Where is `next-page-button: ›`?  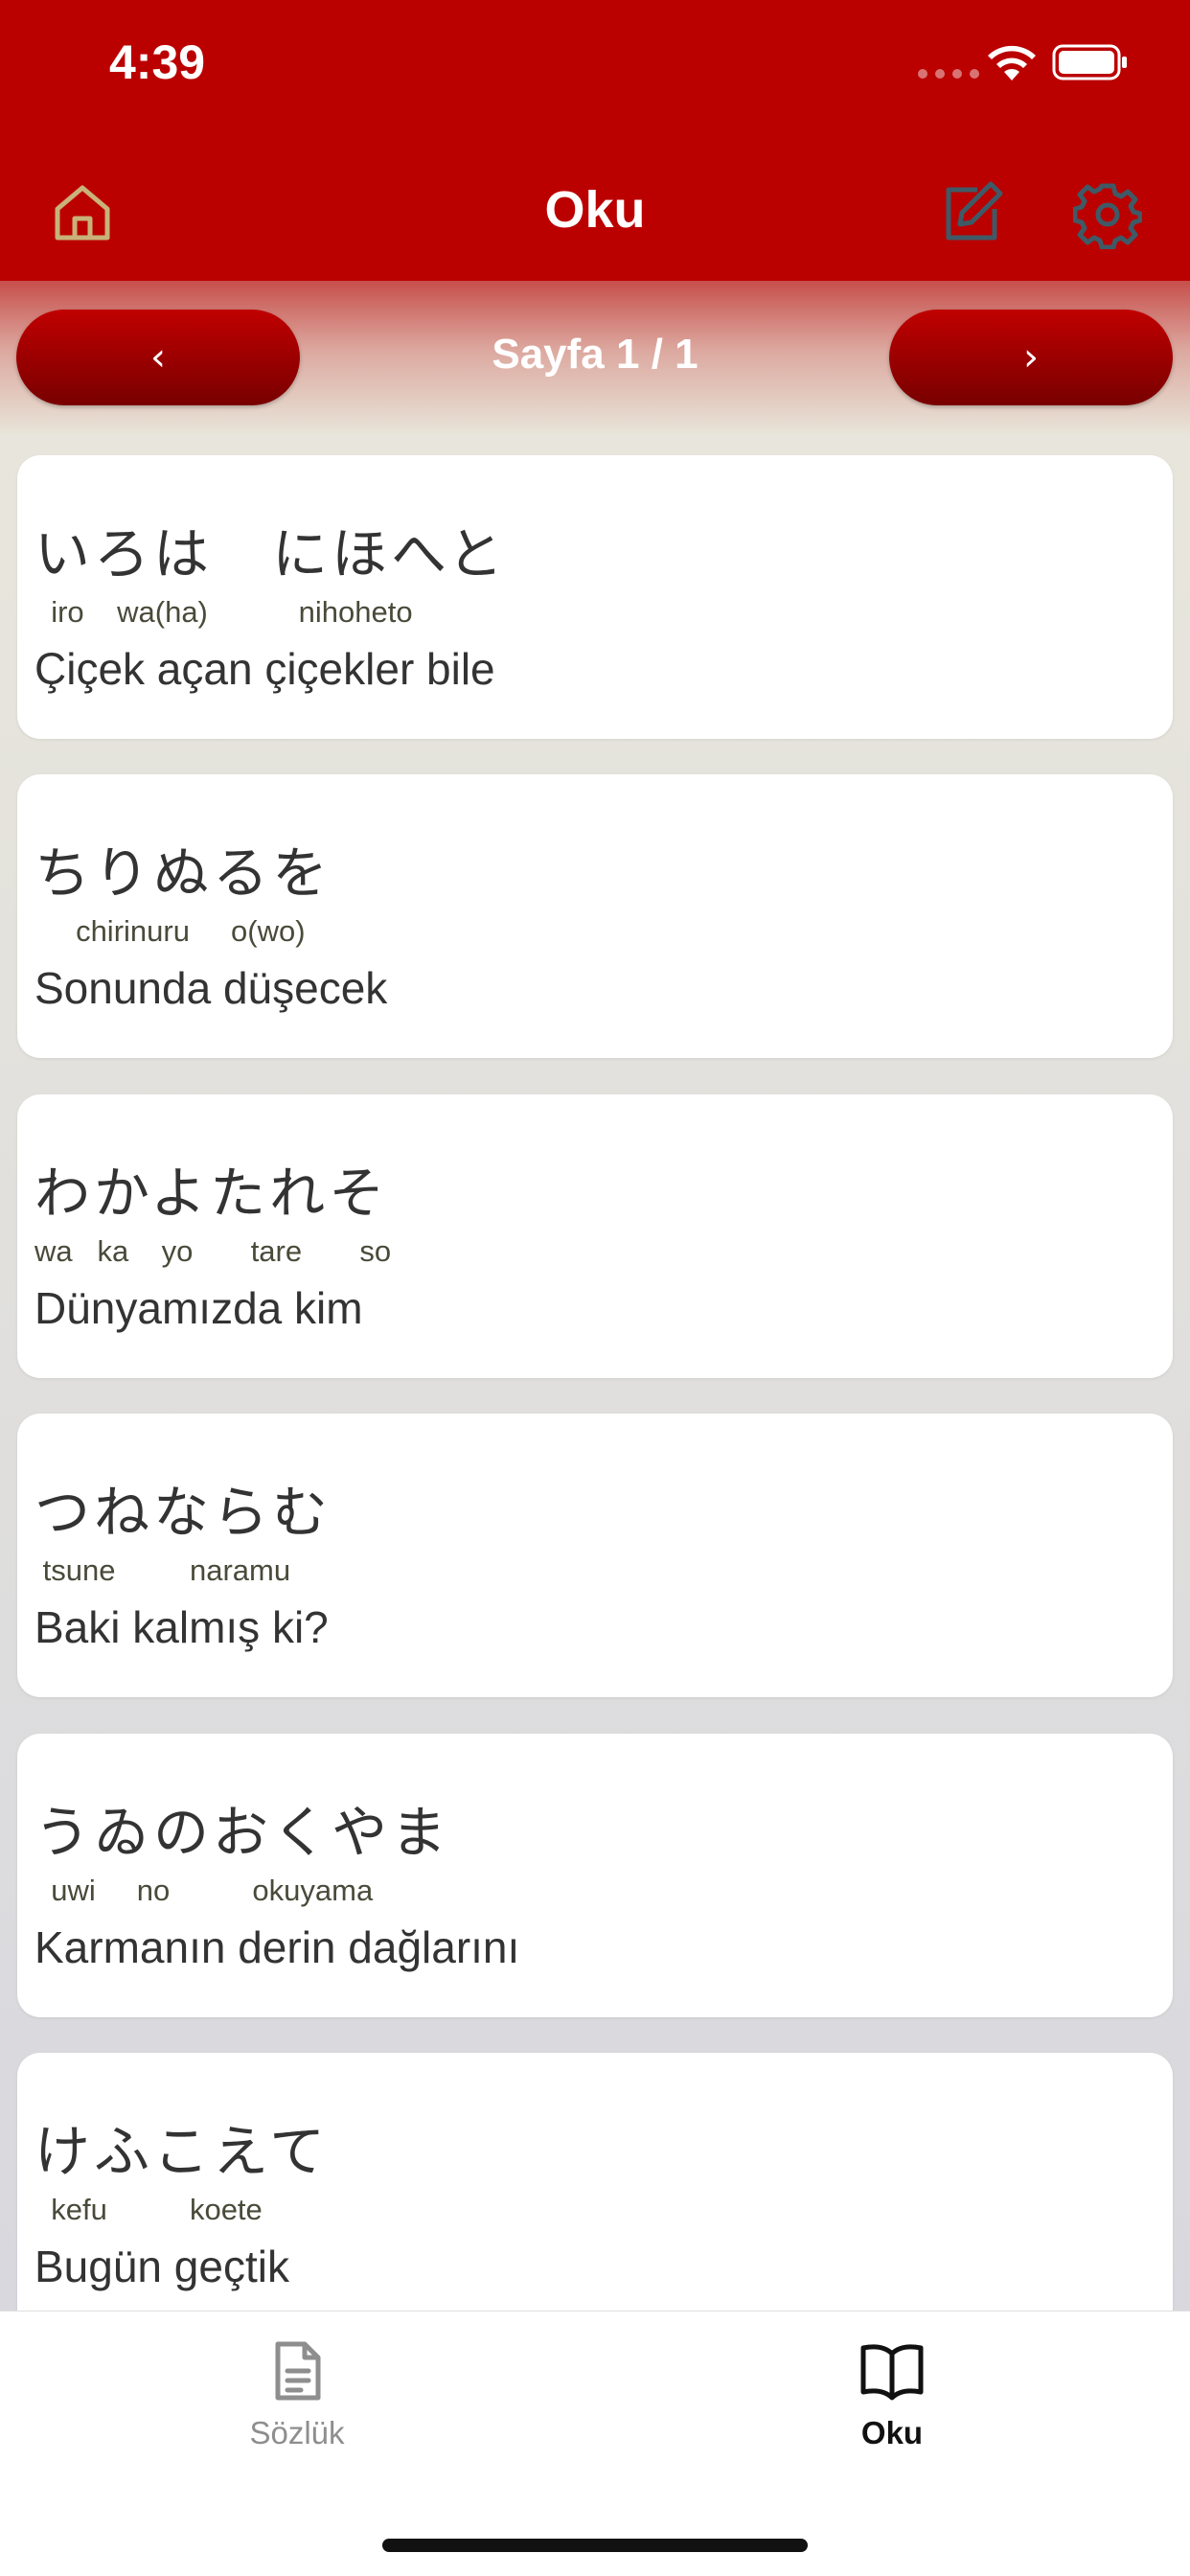 next-page-button: › is located at coordinates (1031, 357).